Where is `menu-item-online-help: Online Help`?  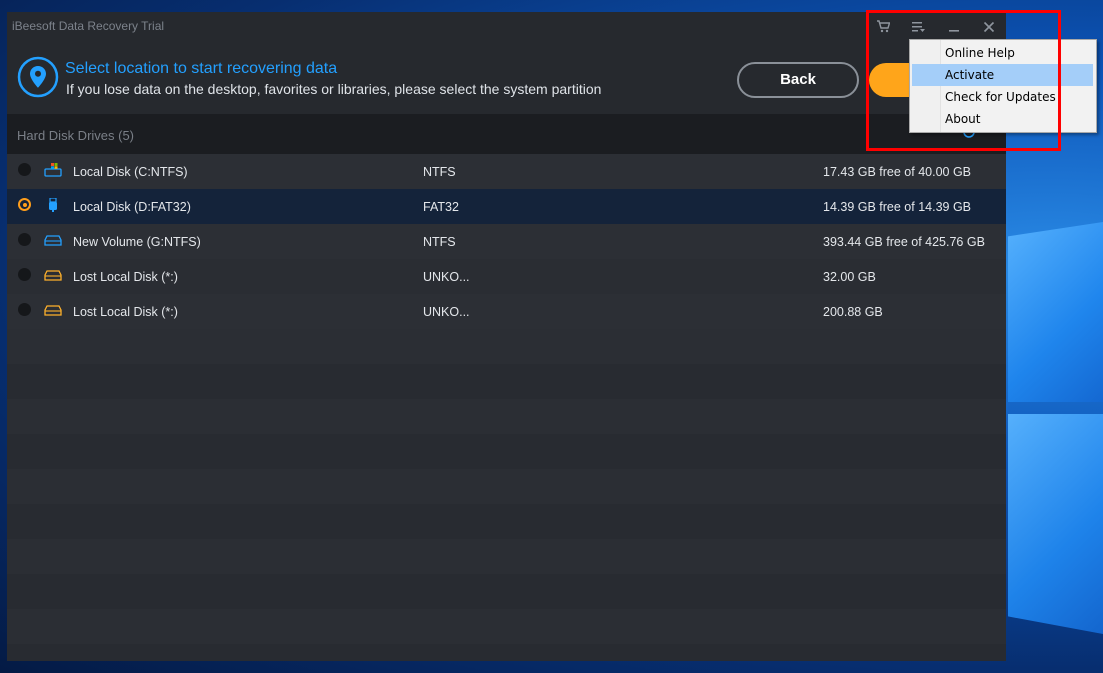 menu-item-online-help: Online Help is located at coordinates (1002, 53).